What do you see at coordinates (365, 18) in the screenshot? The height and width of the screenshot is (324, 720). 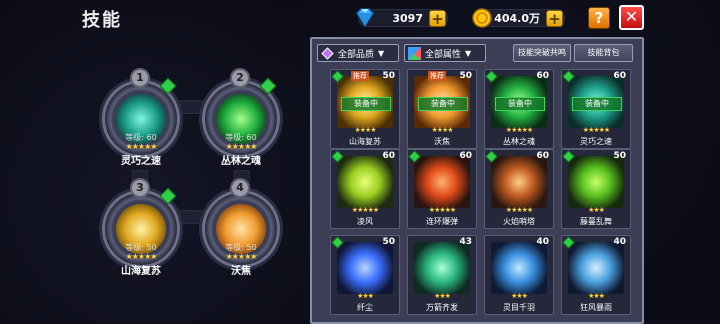 I see `diamond-icon` at bounding box center [365, 18].